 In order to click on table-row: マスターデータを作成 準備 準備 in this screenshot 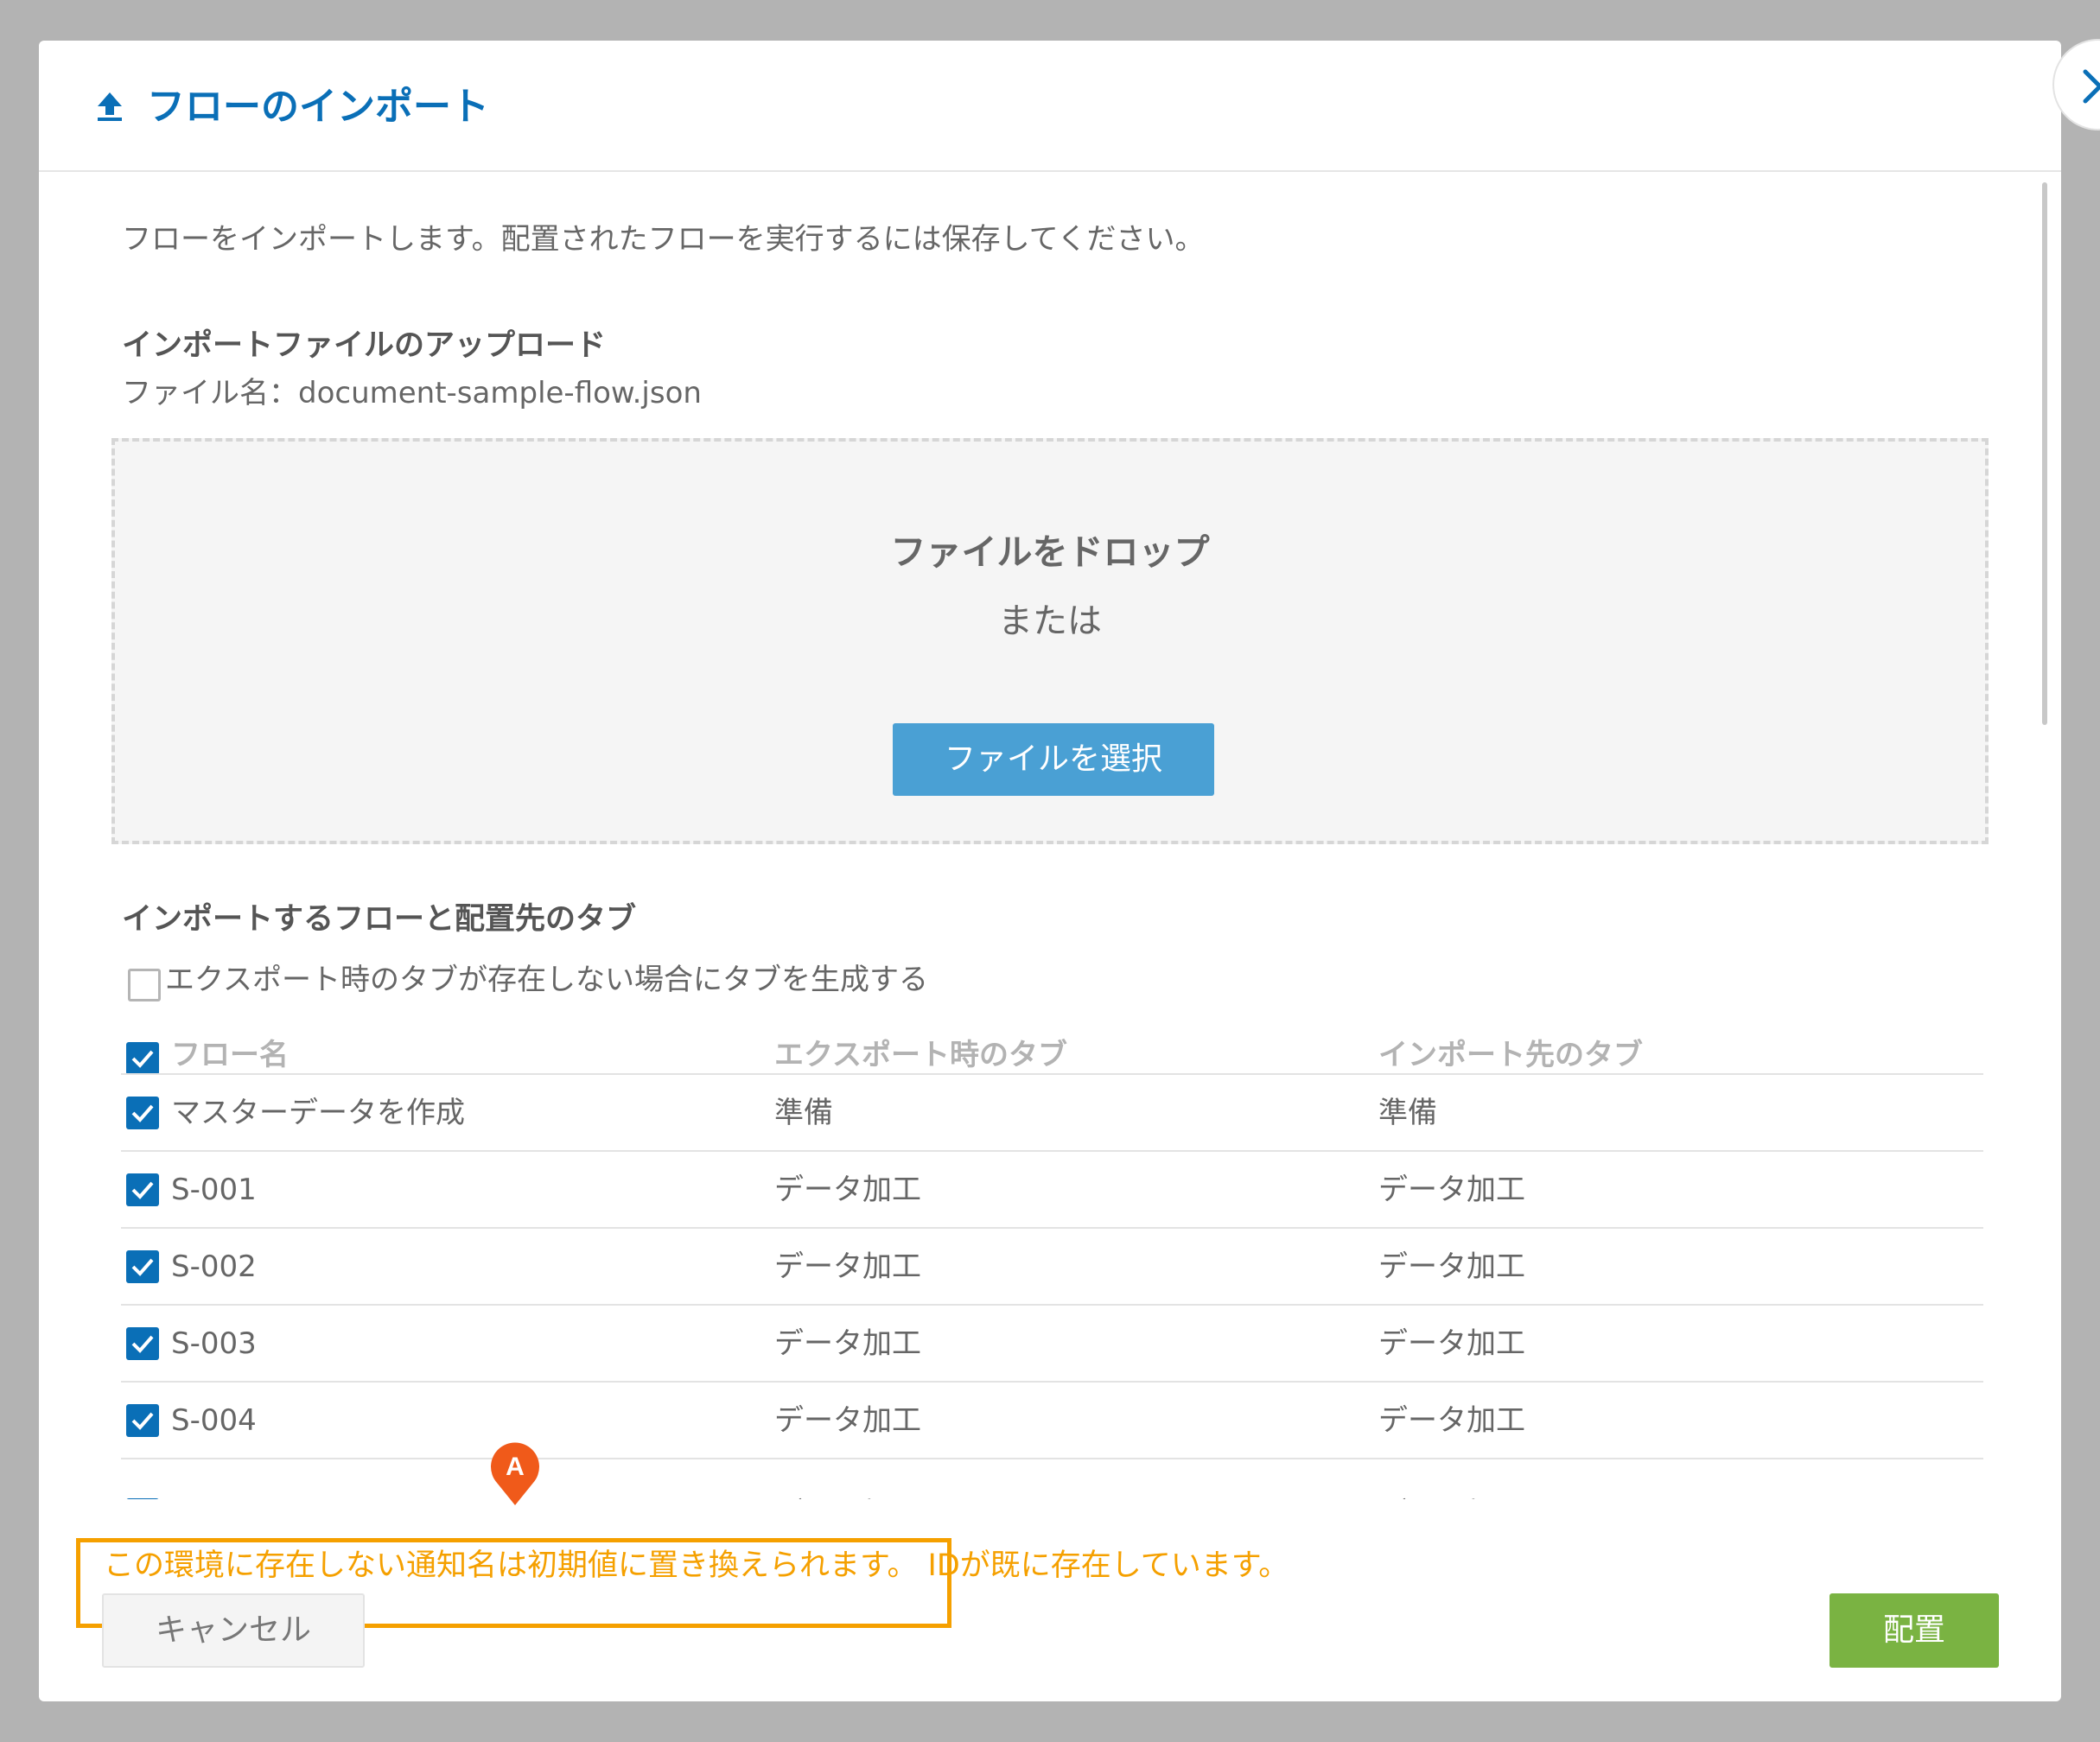, I will do `click(1052, 1113)`.